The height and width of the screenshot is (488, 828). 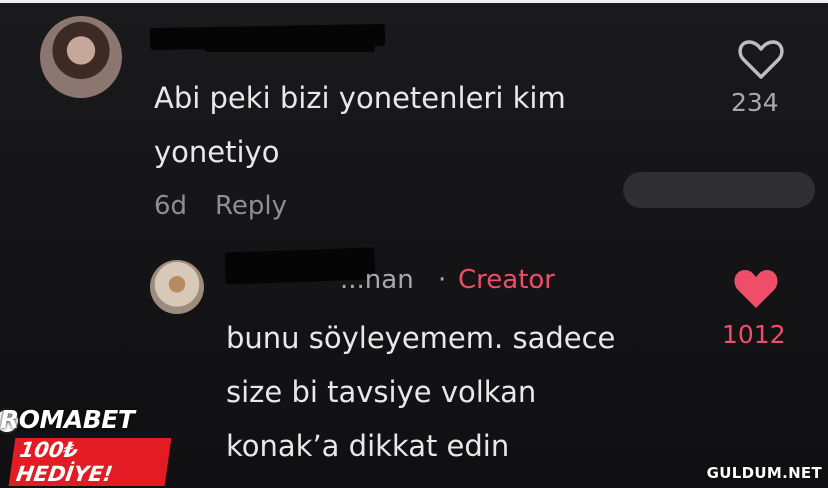 What do you see at coordinates (67, 419) in the screenshot?
I see `logo-text: ROMABET` at bounding box center [67, 419].